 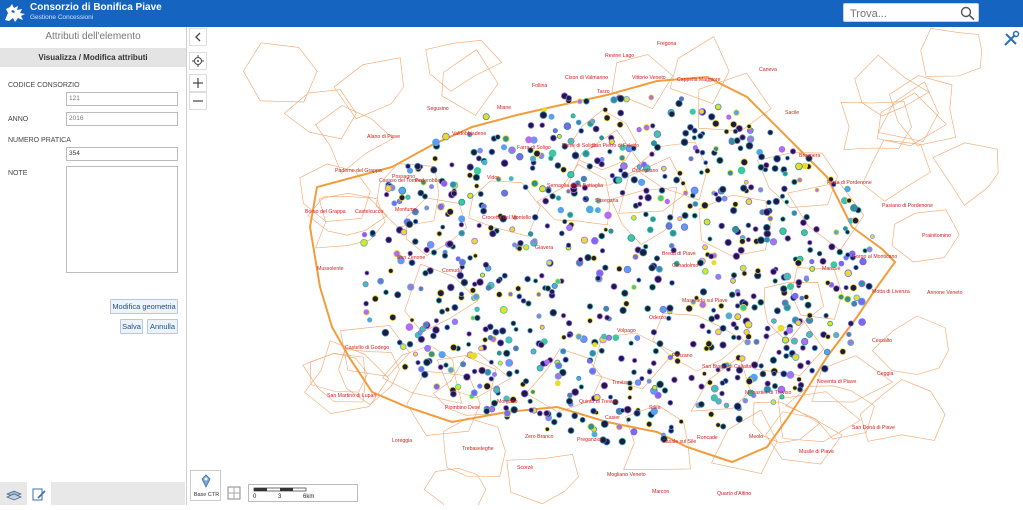 What do you see at coordinates (131, 326) in the screenshot?
I see `save-button: Salva` at bounding box center [131, 326].